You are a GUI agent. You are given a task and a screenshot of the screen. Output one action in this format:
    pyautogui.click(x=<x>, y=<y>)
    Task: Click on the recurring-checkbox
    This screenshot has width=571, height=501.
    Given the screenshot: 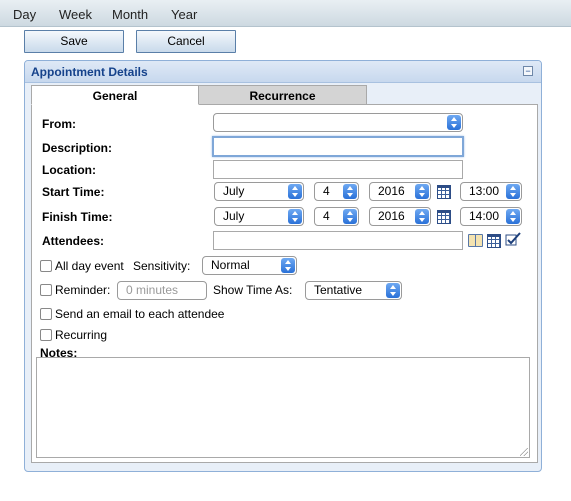 What is the action you would take?
    pyautogui.click(x=46, y=335)
    